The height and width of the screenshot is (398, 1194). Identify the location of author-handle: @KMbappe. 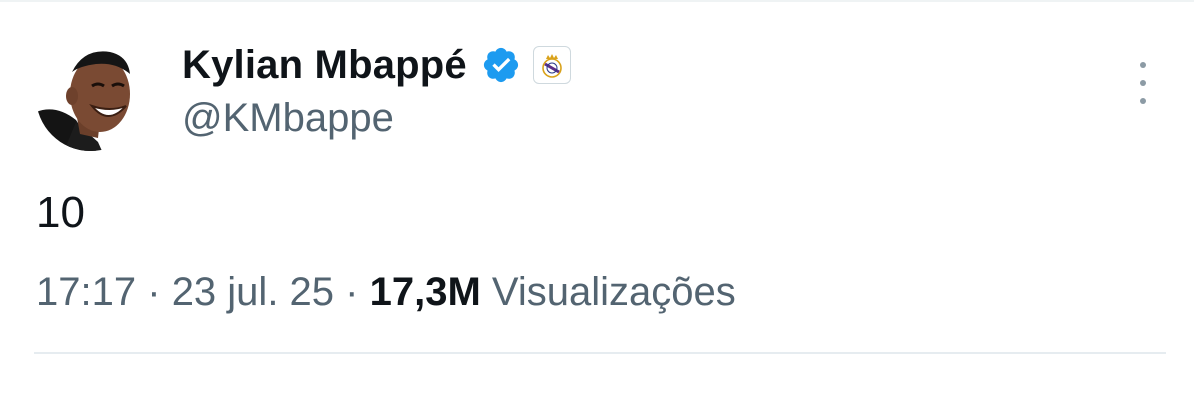
(288, 118).